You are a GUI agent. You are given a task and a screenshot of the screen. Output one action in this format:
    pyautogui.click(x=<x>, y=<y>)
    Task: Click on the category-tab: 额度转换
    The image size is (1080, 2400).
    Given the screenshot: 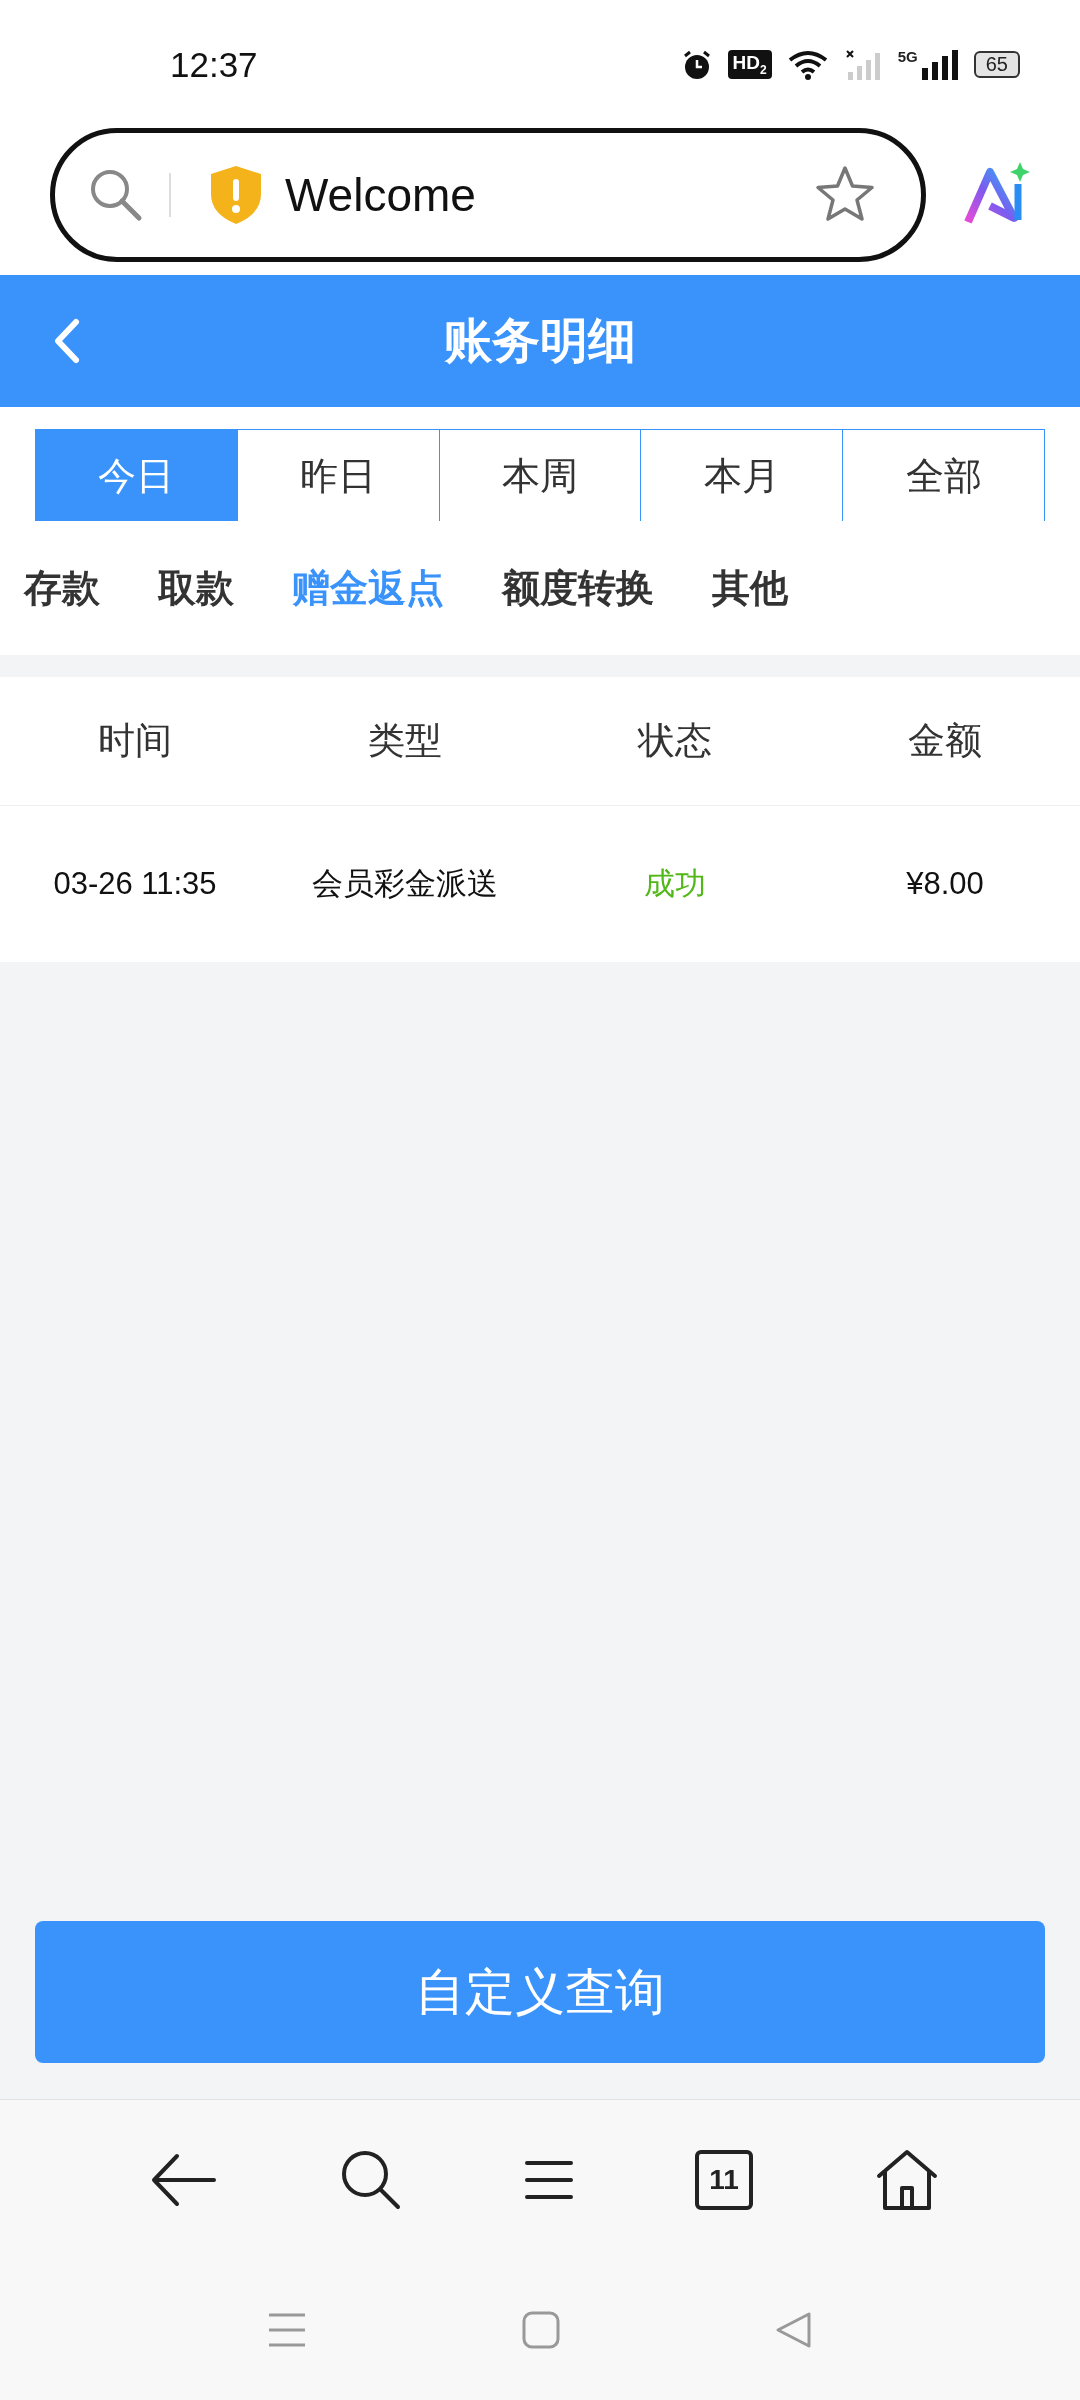 What is the action you would take?
    pyautogui.click(x=578, y=588)
    